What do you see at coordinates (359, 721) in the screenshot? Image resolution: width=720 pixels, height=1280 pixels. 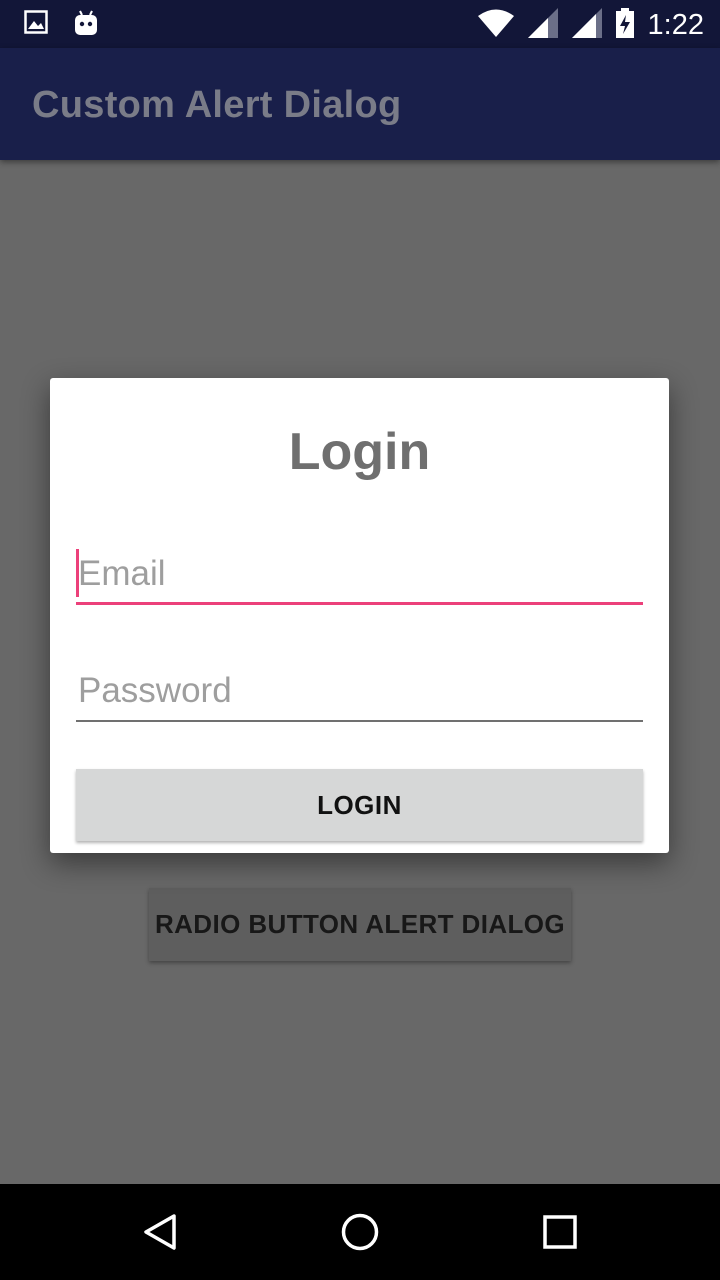 I see `password-underline` at bounding box center [359, 721].